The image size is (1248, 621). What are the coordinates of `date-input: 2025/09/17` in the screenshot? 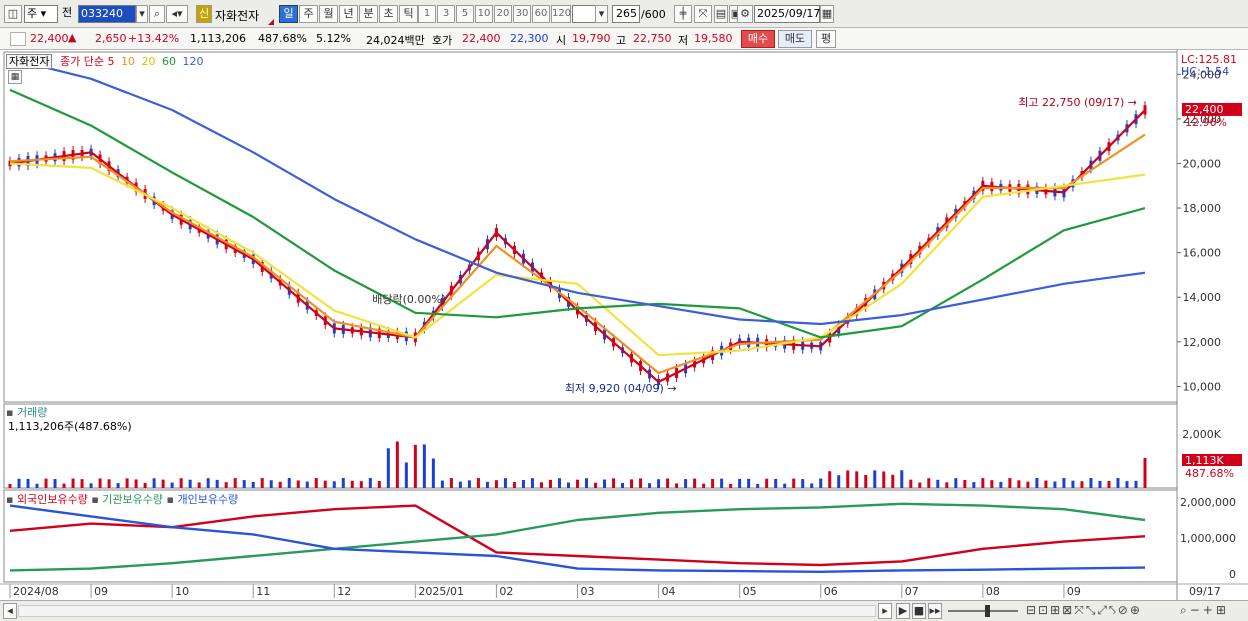 It's located at (787, 14).